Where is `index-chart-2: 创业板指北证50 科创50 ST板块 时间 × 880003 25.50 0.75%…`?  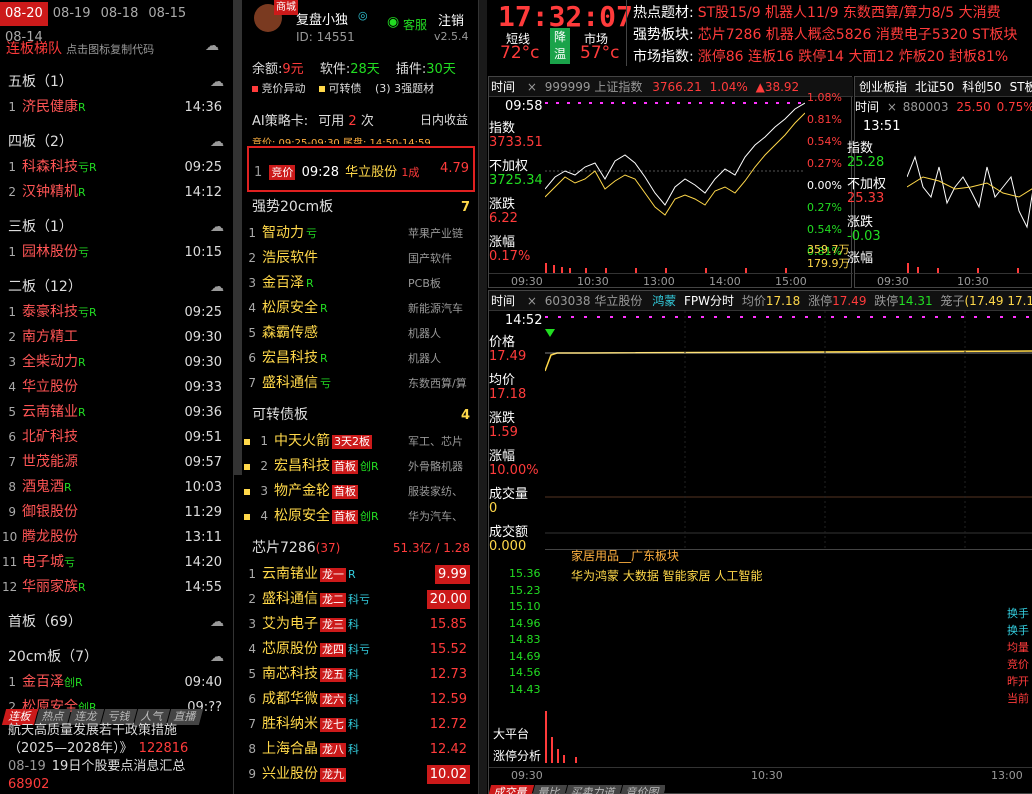 index-chart-2: 创业板指北证50 科创50 ST板块 时间 × 880003 25.50 0.75%… is located at coordinates (939, 182).